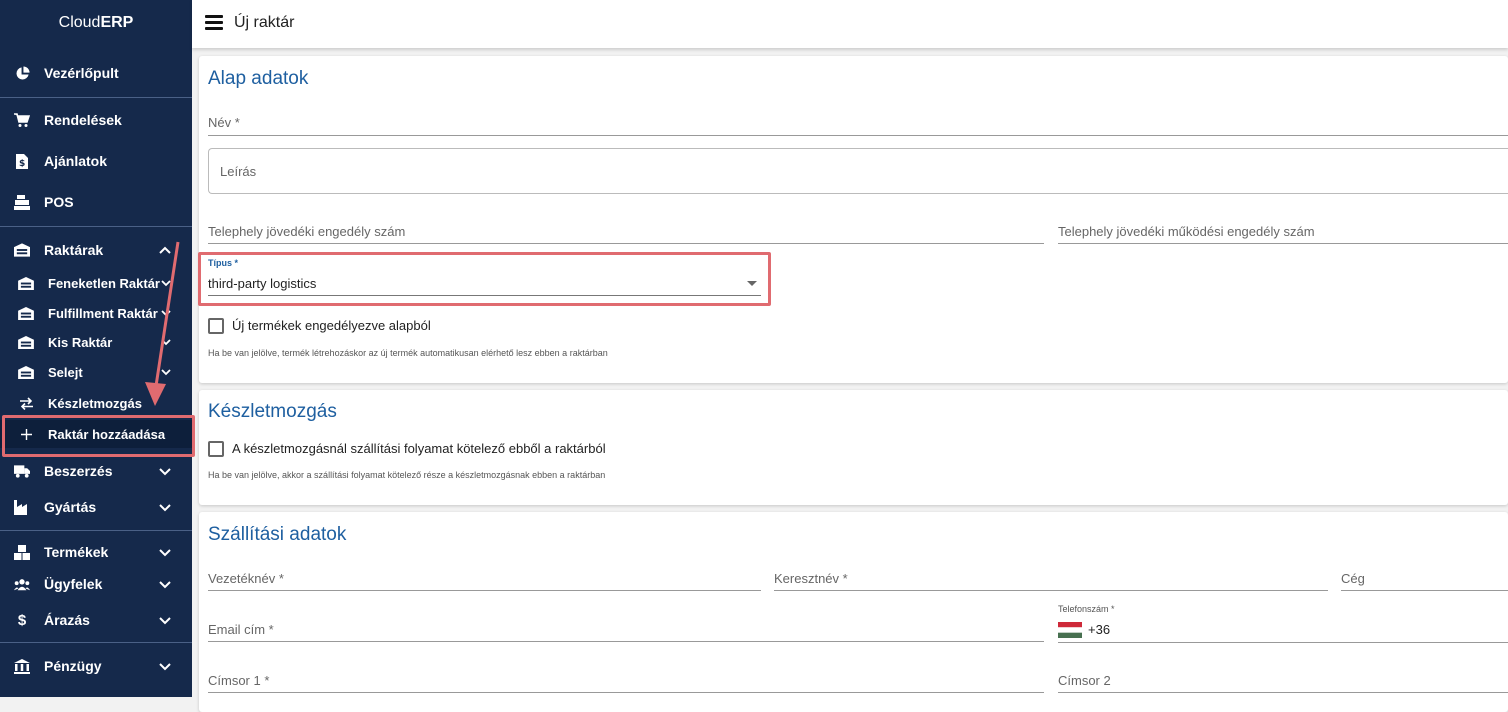 This screenshot has width=1508, height=712. What do you see at coordinates (331, 325) in the screenshot?
I see `new-products-label: Új termékek engedélyezve alapból` at bounding box center [331, 325].